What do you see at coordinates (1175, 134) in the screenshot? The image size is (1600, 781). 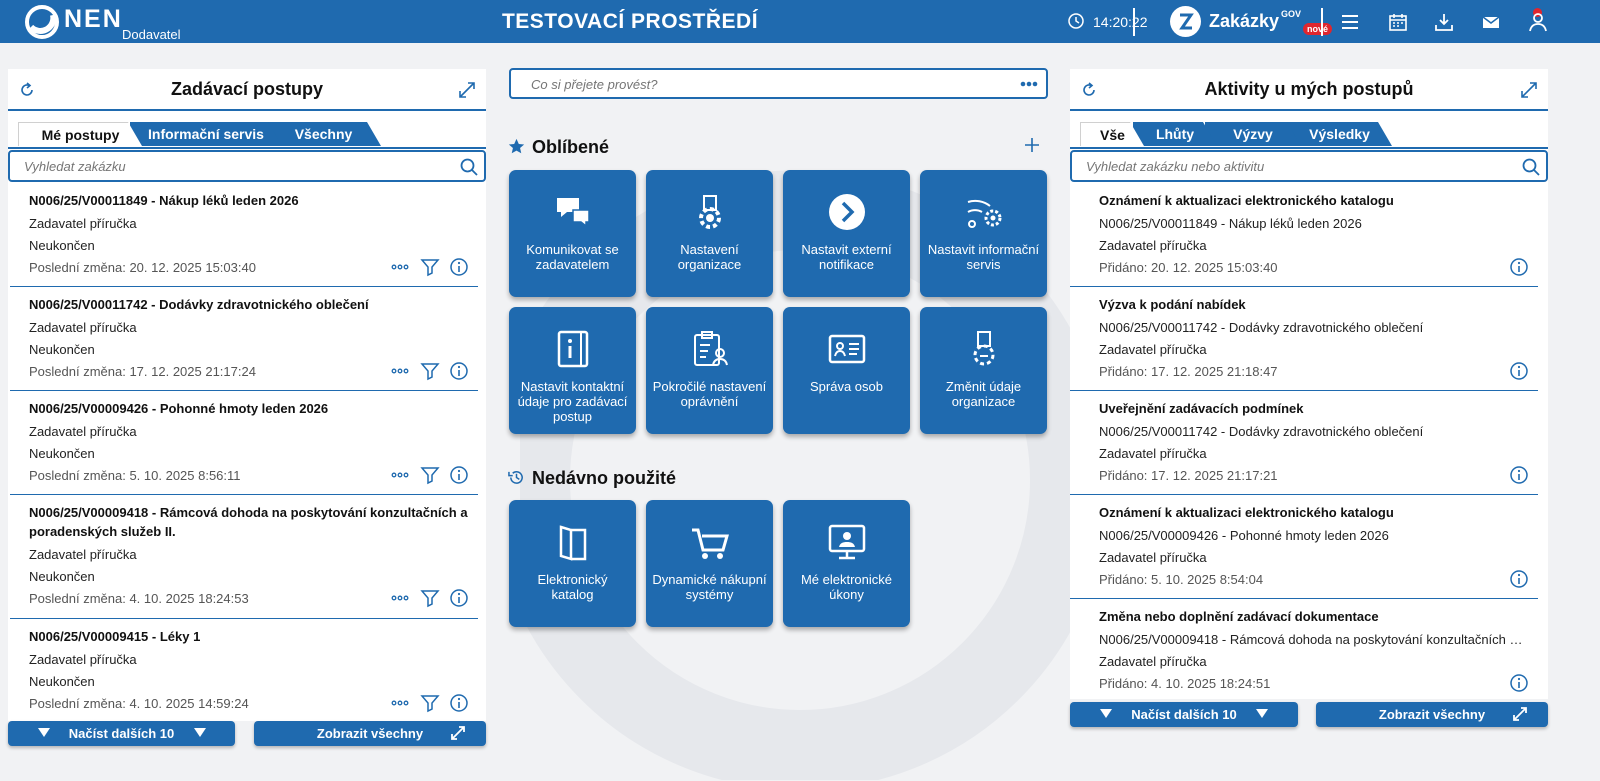 I see `tab-lhuty: Lhůty` at bounding box center [1175, 134].